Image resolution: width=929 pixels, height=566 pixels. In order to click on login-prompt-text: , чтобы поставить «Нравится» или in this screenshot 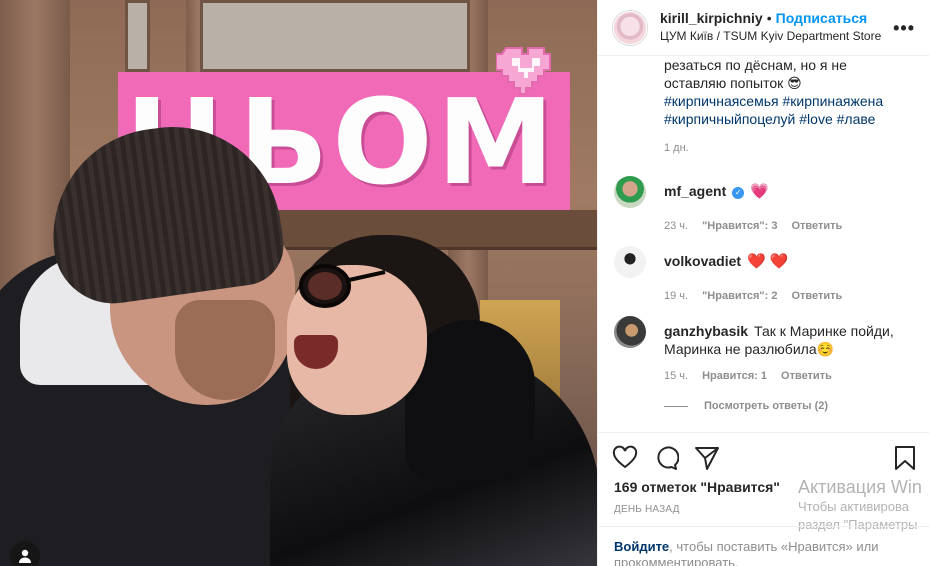, I will do `click(774, 546)`.